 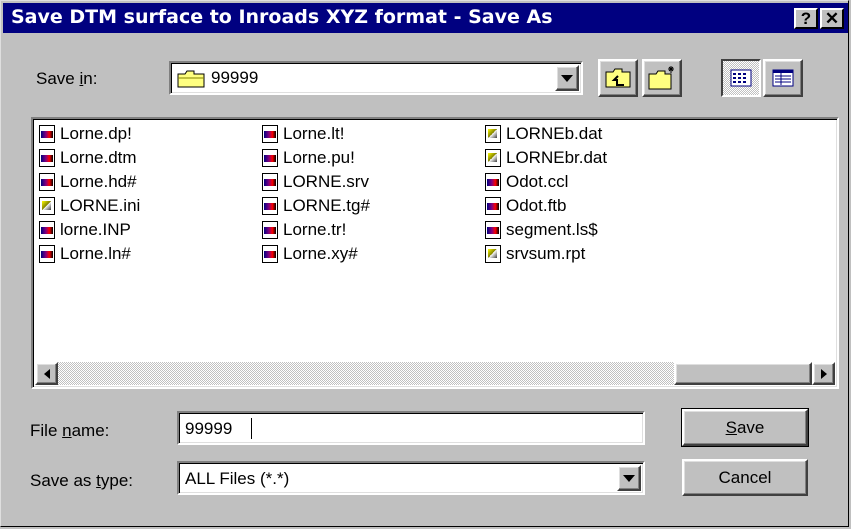 I want to click on file-item: LORNE.tg#, so click(x=316, y=206).